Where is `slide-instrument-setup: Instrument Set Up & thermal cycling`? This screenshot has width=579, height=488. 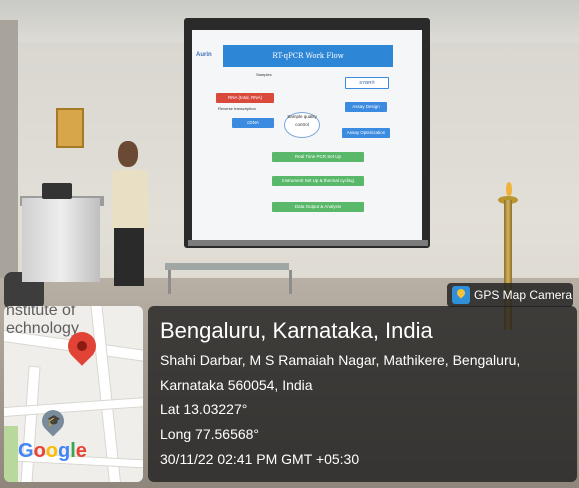
slide-instrument-setup: Instrument Set Up & thermal cycling is located at coordinates (318, 181).